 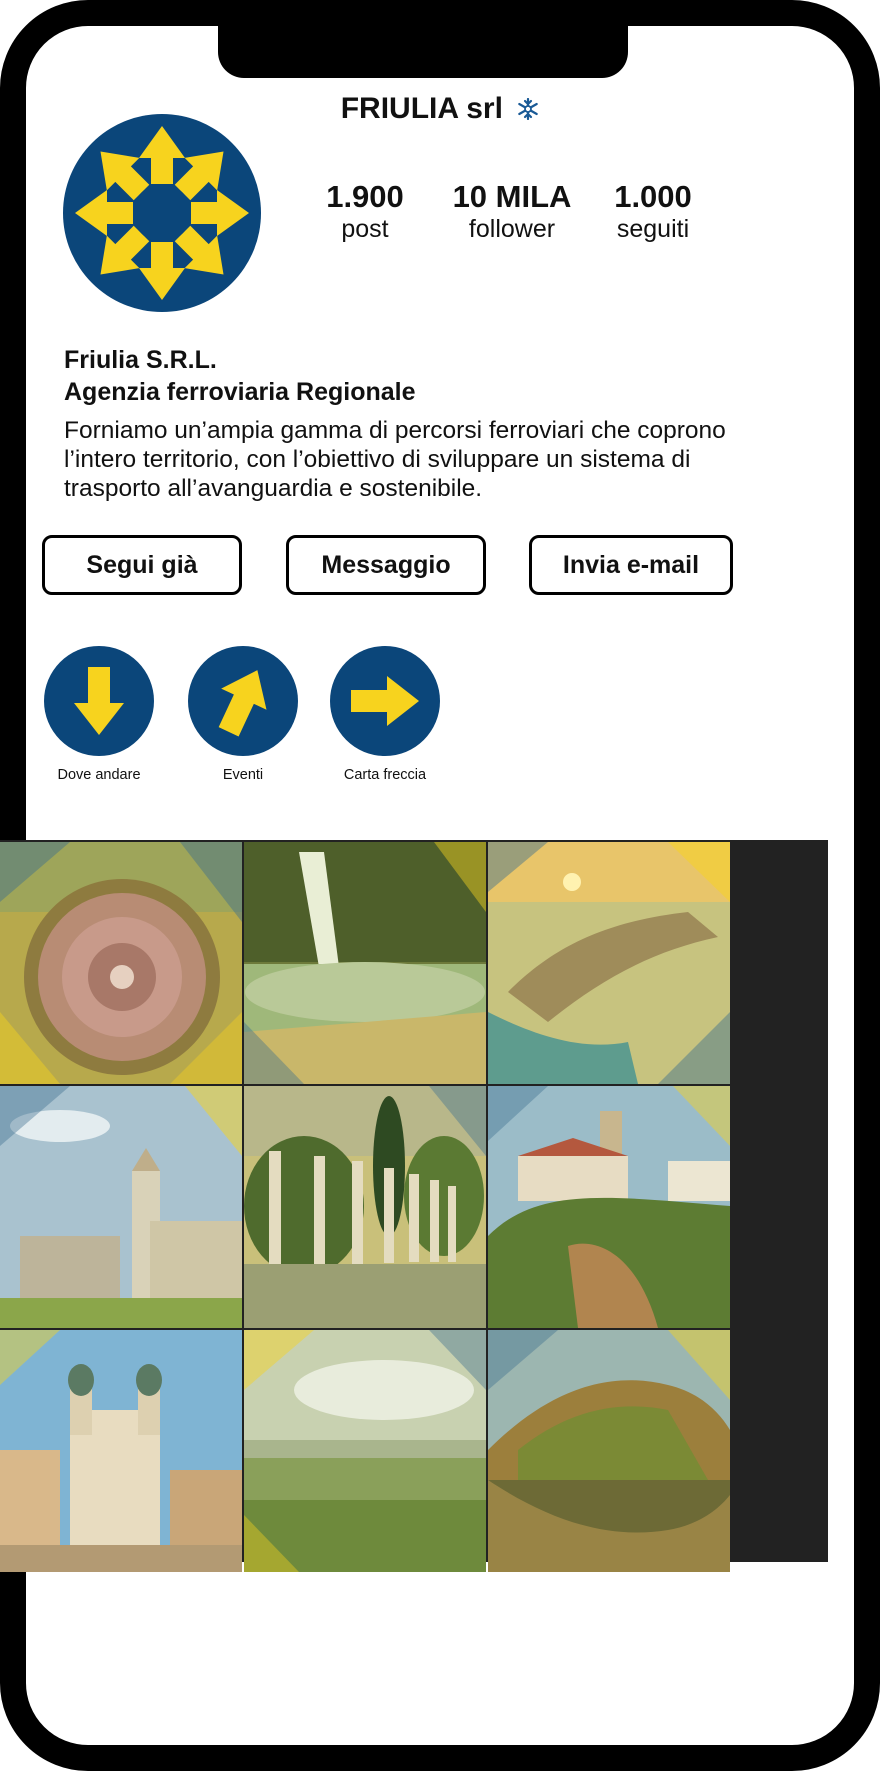 I want to click on highlight-carta-freccia: Carta freccia, so click(x=385, y=714).